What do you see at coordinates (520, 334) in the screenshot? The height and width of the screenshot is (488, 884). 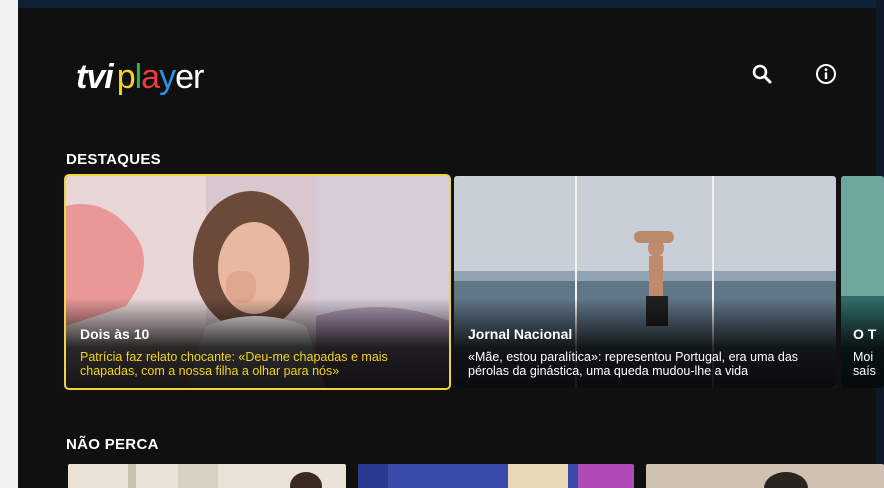 I see `card-title: Jornal Nacional` at bounding box center [520, 334].